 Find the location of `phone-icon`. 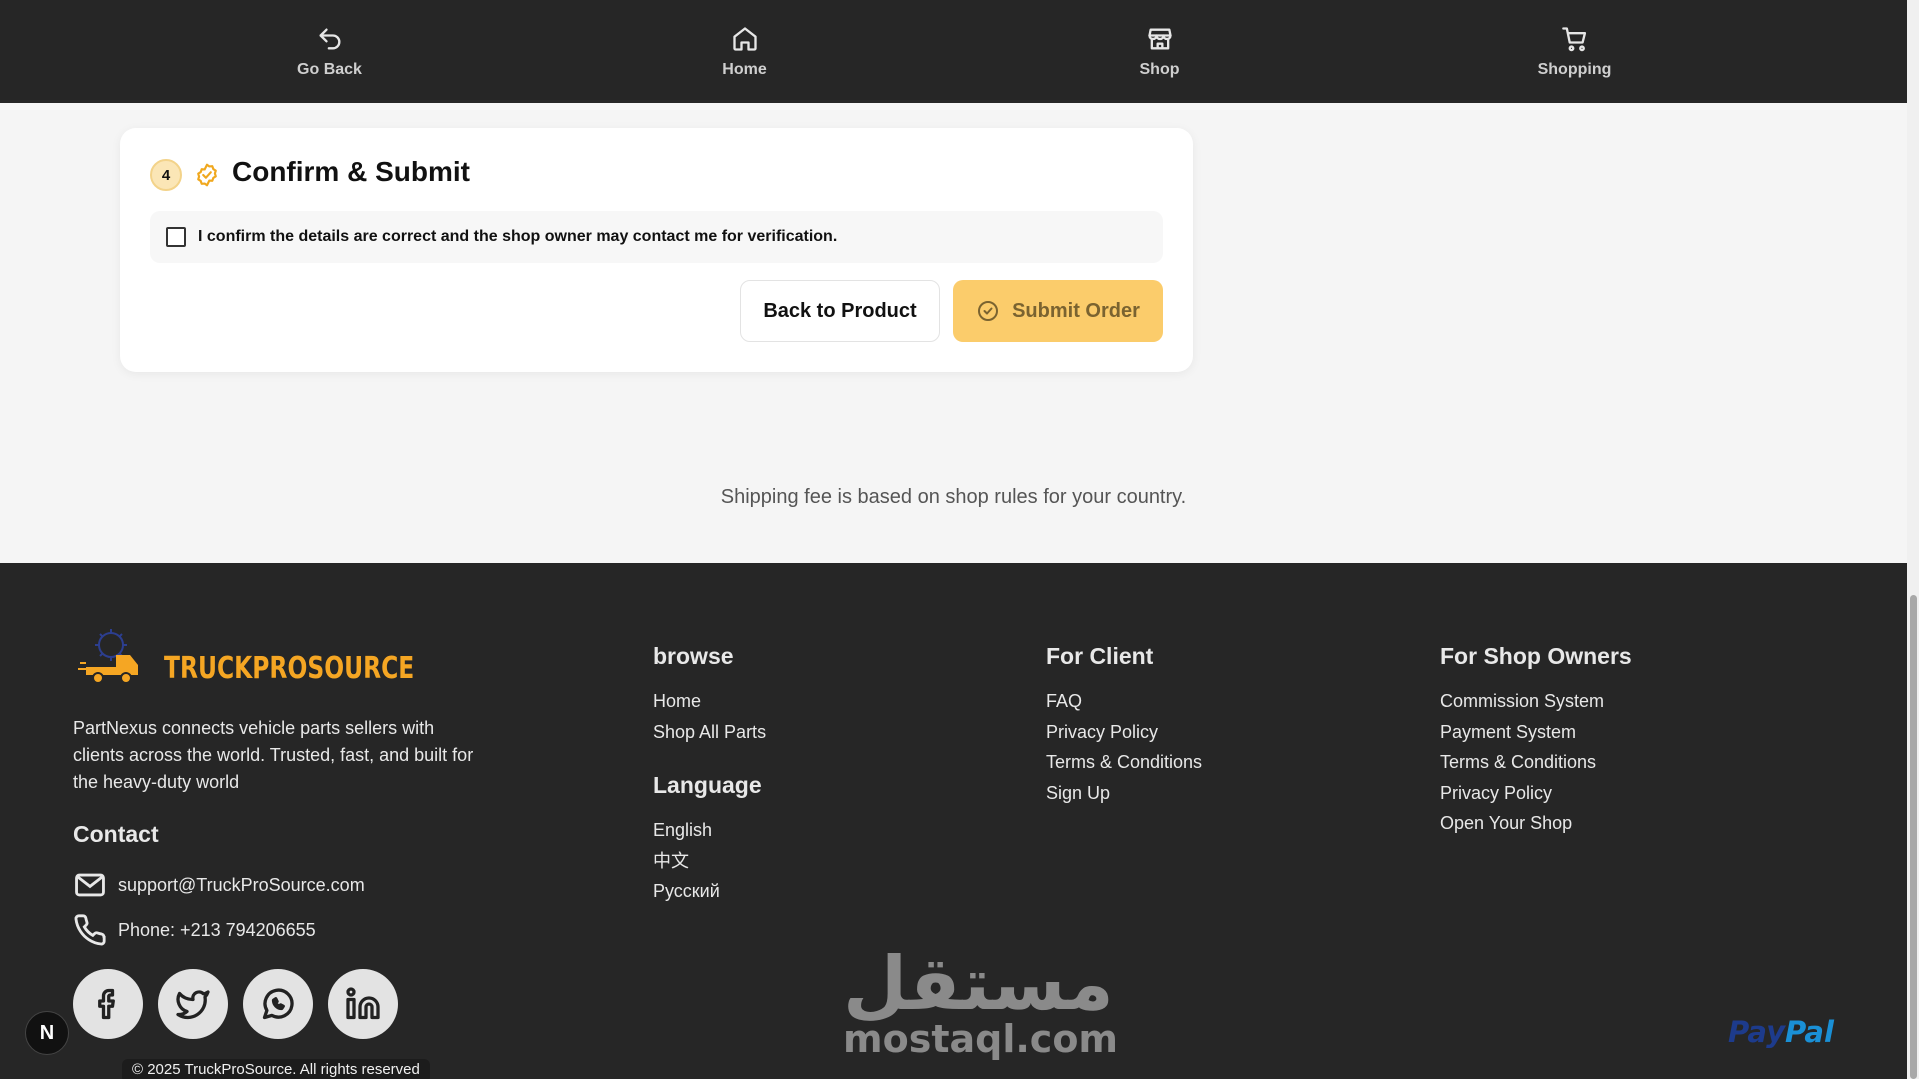

phone-icon is located at coordinates (90, 930).